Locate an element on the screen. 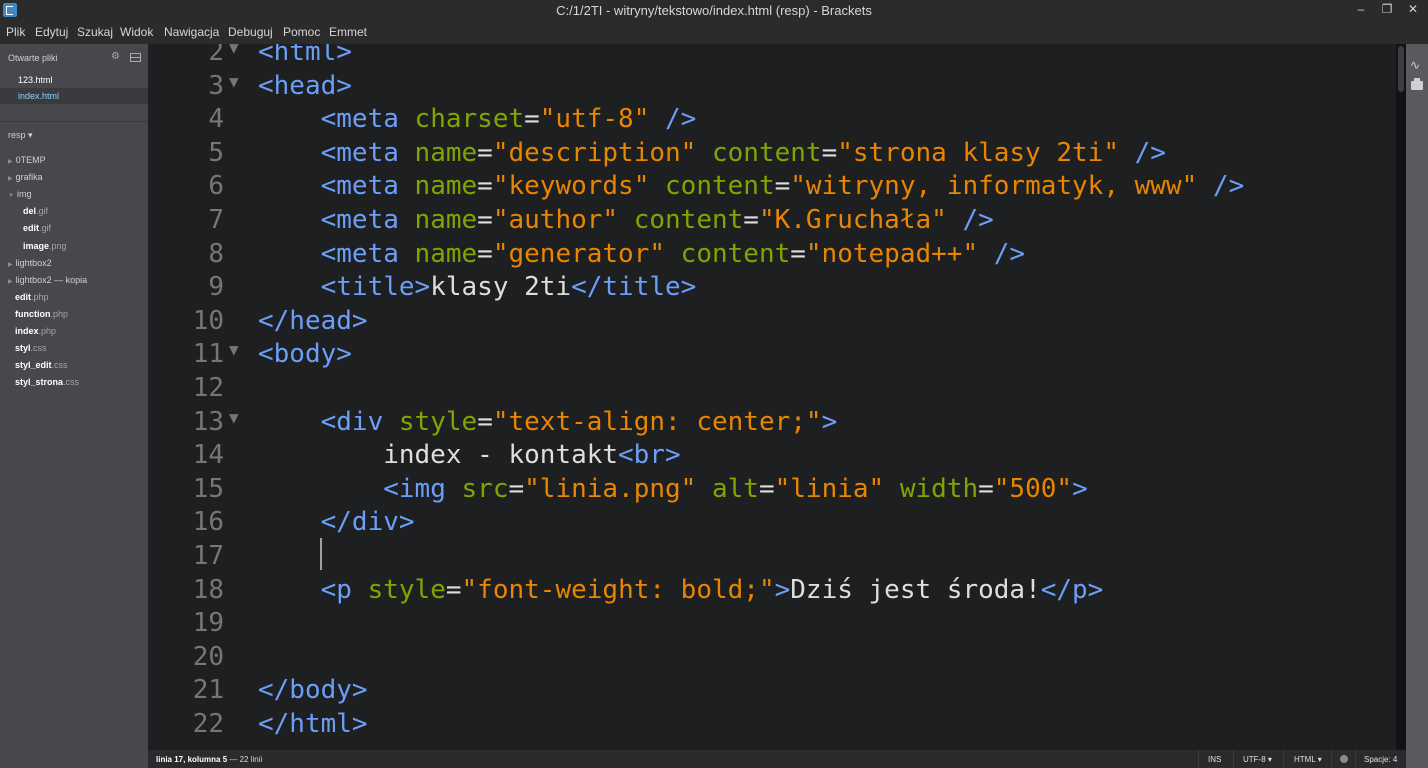  code-line: 12 is located at coordinates (772, 388).